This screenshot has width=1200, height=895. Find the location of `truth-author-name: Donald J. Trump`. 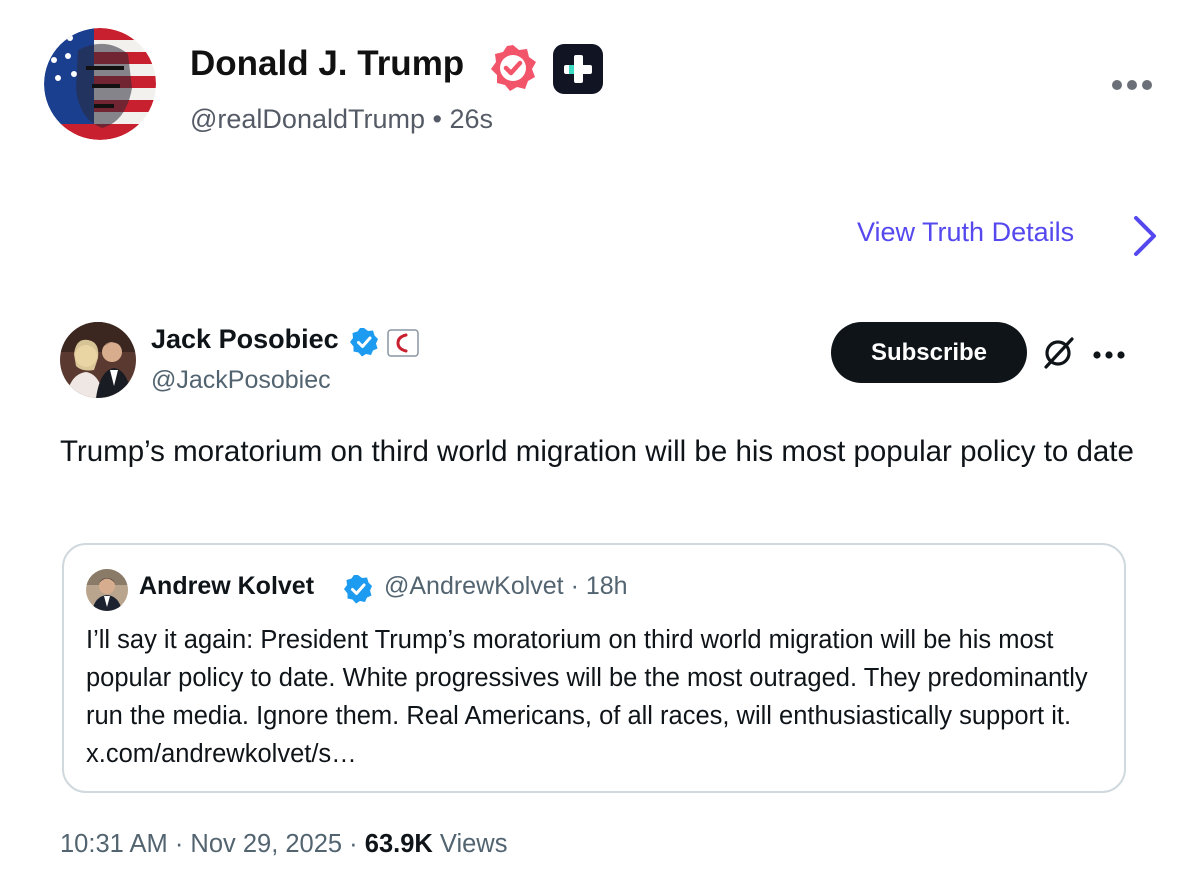

truth-author-name: Donald J. Trump is located at coordinates (327, 64).